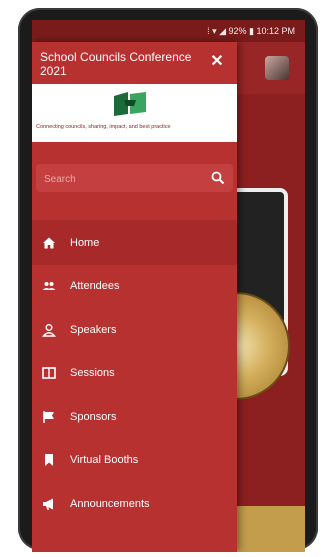 This screenshot has height=557, width=334. I want to click on search-icon, so click(218, 178).